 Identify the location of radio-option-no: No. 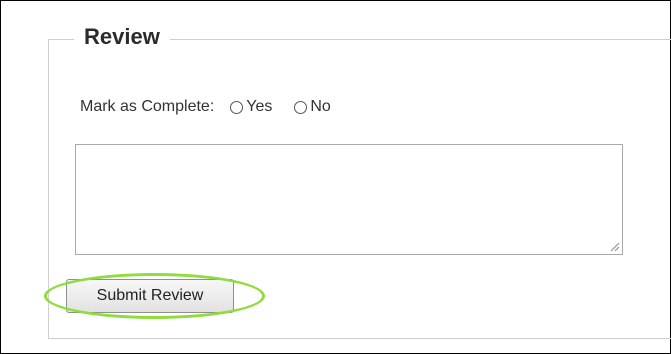
(312, 107).